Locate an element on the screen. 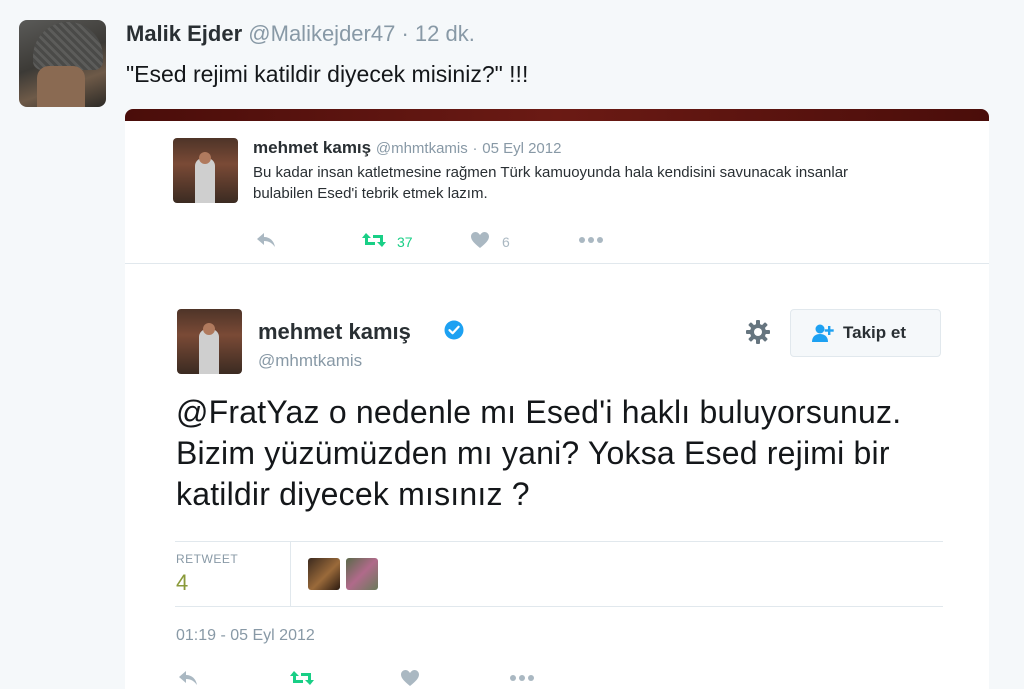 The image size is (1024, 689). tweet-author-handle: @Malikejder47 is located at coordinates (321, 33).